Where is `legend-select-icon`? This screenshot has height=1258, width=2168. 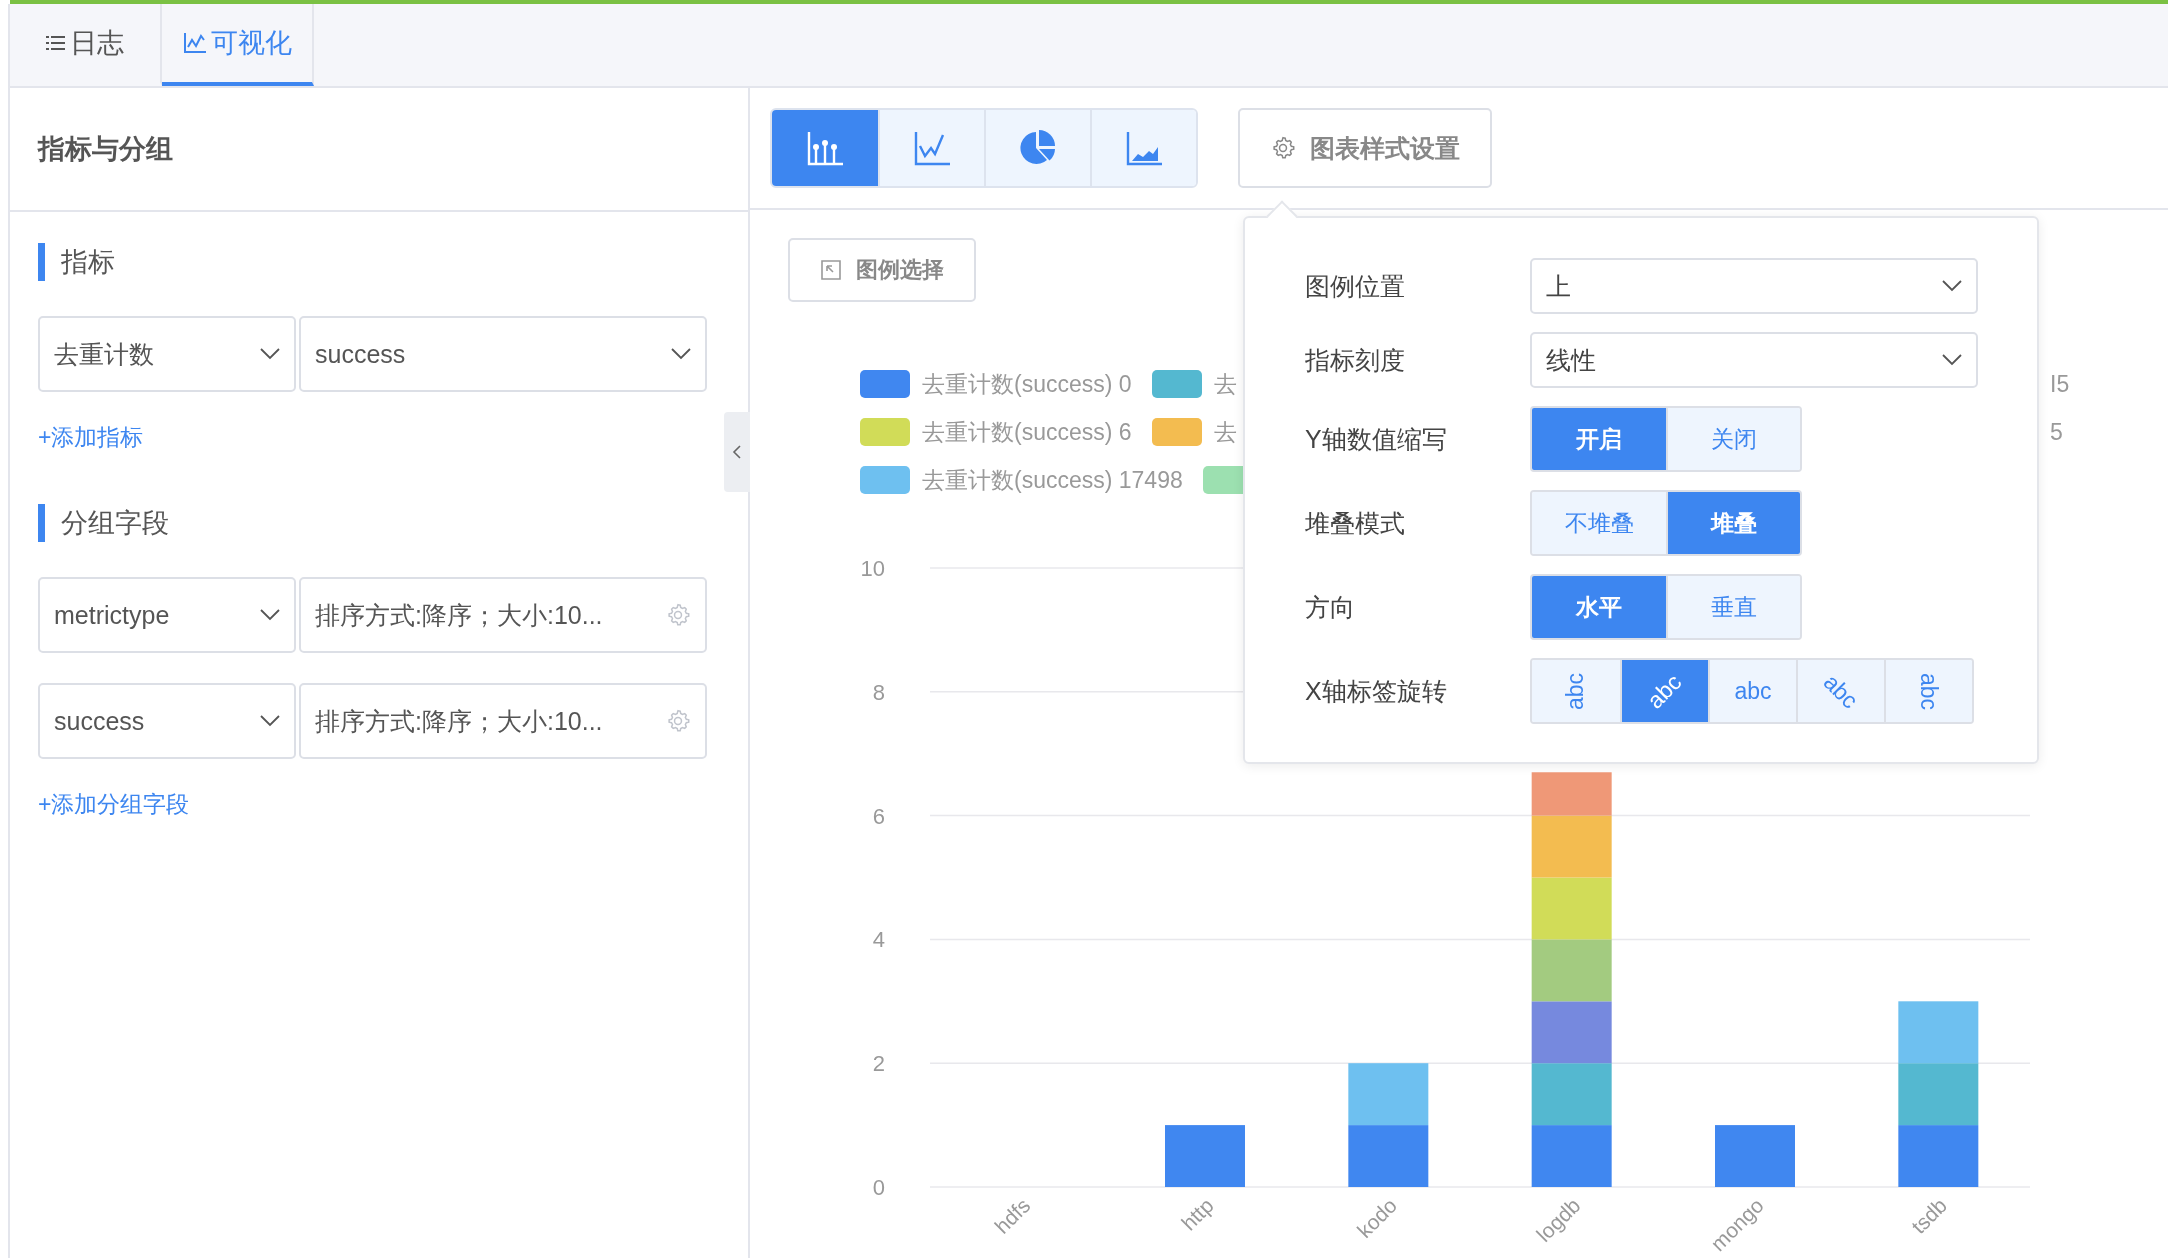 legend-select-icon is located at coordinates (831, 270).